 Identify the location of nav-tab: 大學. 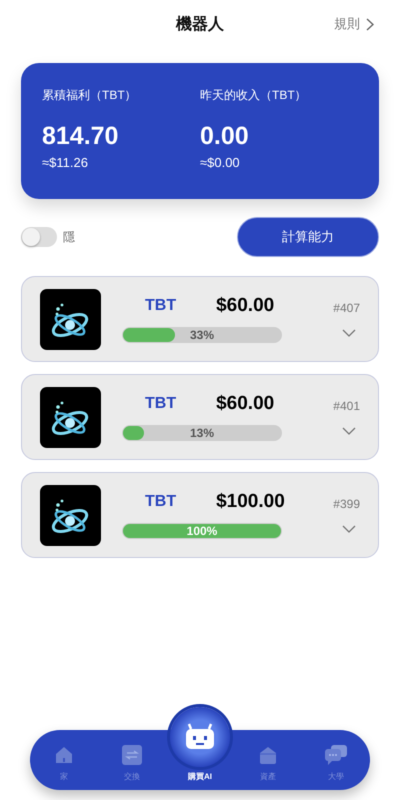
(336, 760).